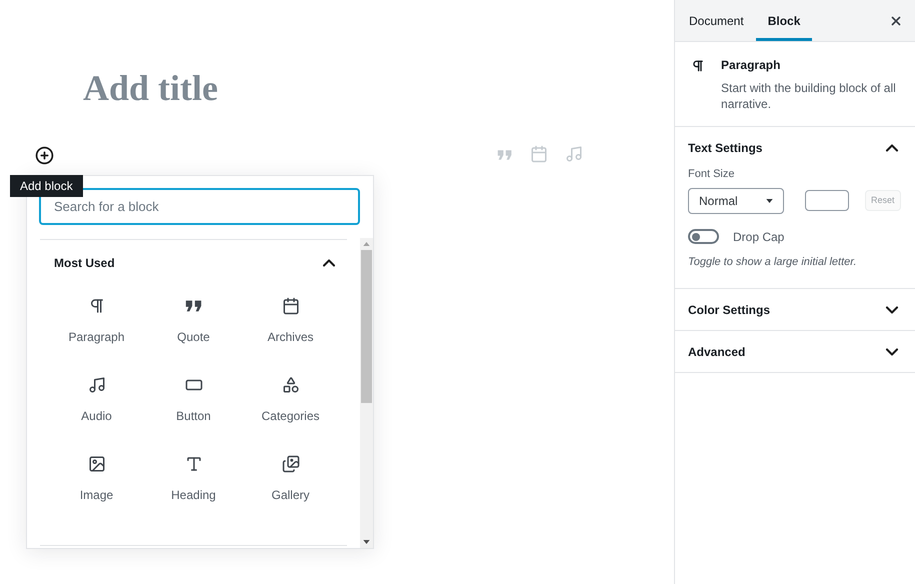  I want to click on dropdown-caret-icon, so click(769, 200).